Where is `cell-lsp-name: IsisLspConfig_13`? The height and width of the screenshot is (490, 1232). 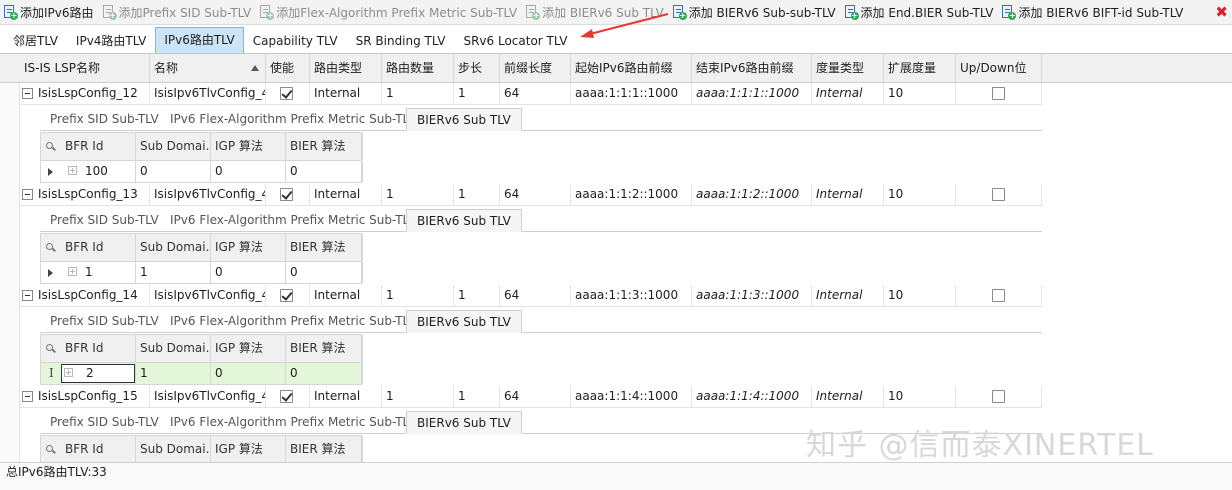 cell-lsp-name: IsisLspConfig_13 is located at coordinates (85, 195).